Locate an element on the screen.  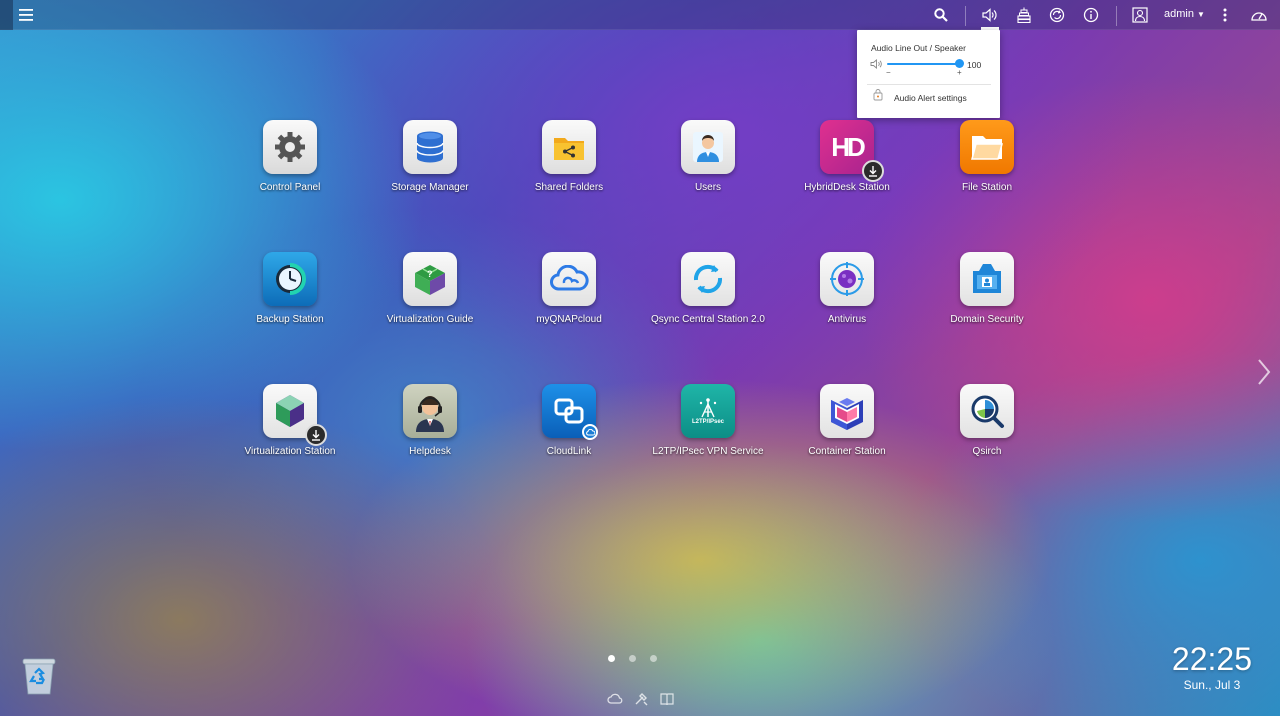
tools-icon is located at coordinates (641, 699).